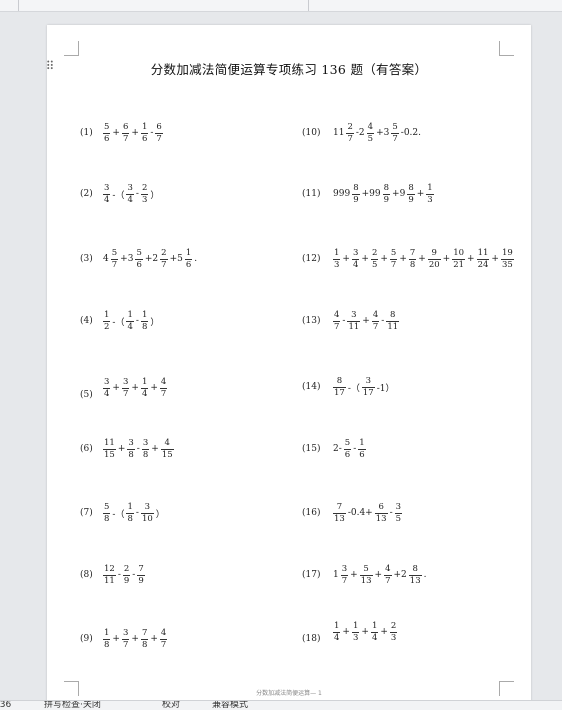  What do you see at coordinates (399, 194) in the screenshot?
I see `expression-operator: +9` at bounding box center [399, 194].